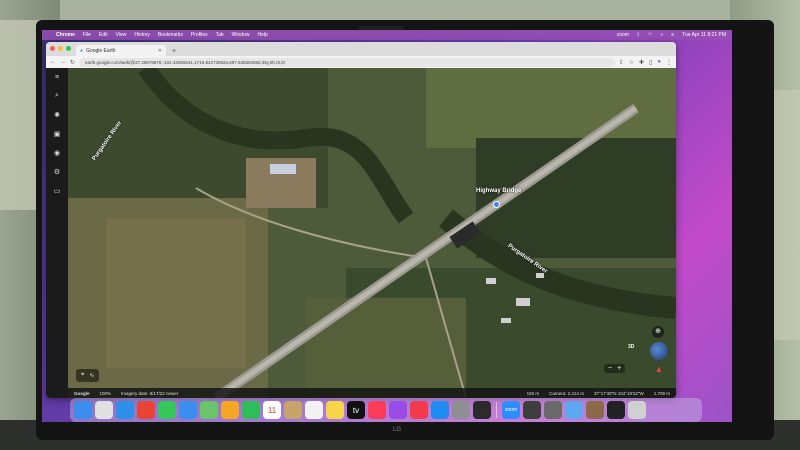 The width and height of the screenshot is (800, 450). Describe the element at coordinates (272, 410) in the screenshot. I see `dock-calendar-icon: 11` at that location.